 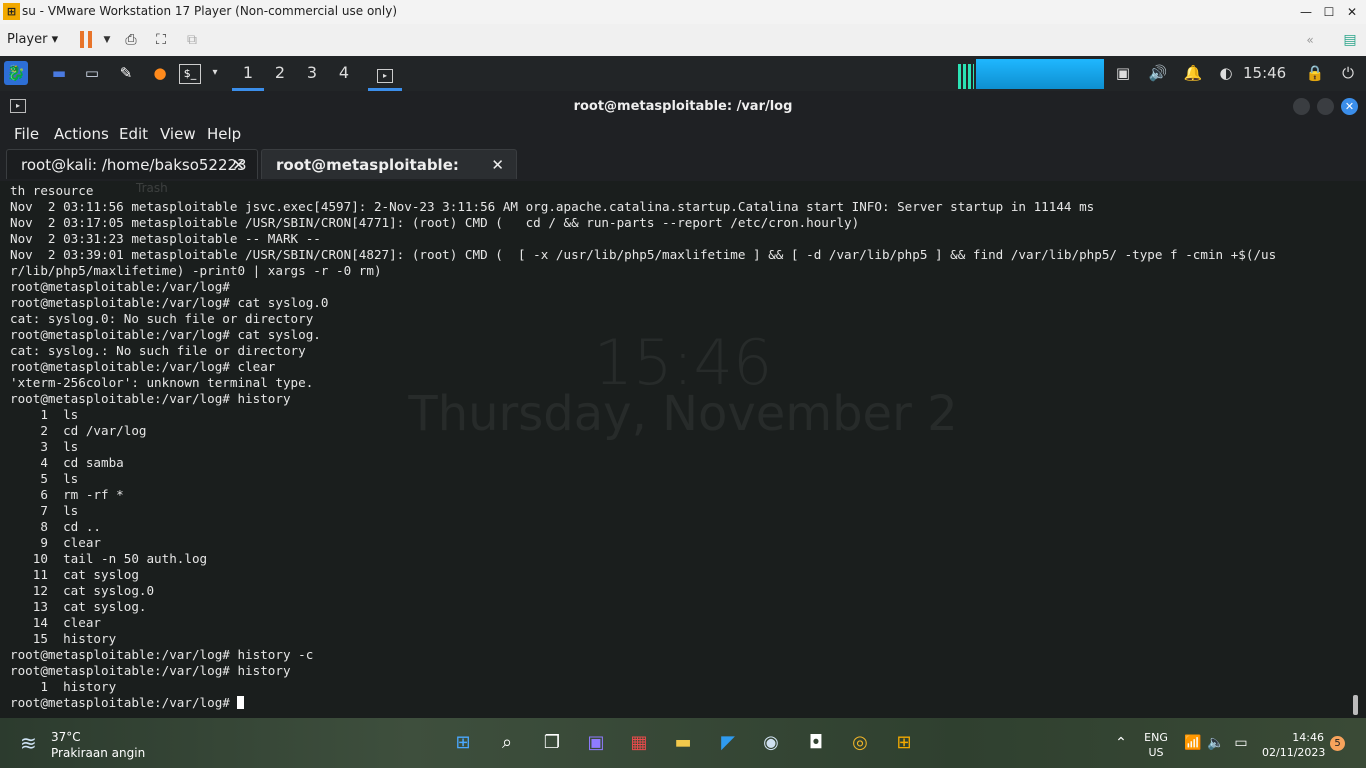 What do you see at coordinates (241, 702) in the screenshot?
I see `terminal-cursor` at bounding box center [241, 702].